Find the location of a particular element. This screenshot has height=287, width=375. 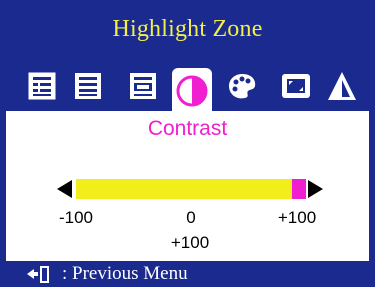

menu-title: Highlight Zone is located at coordinates (187, 28).